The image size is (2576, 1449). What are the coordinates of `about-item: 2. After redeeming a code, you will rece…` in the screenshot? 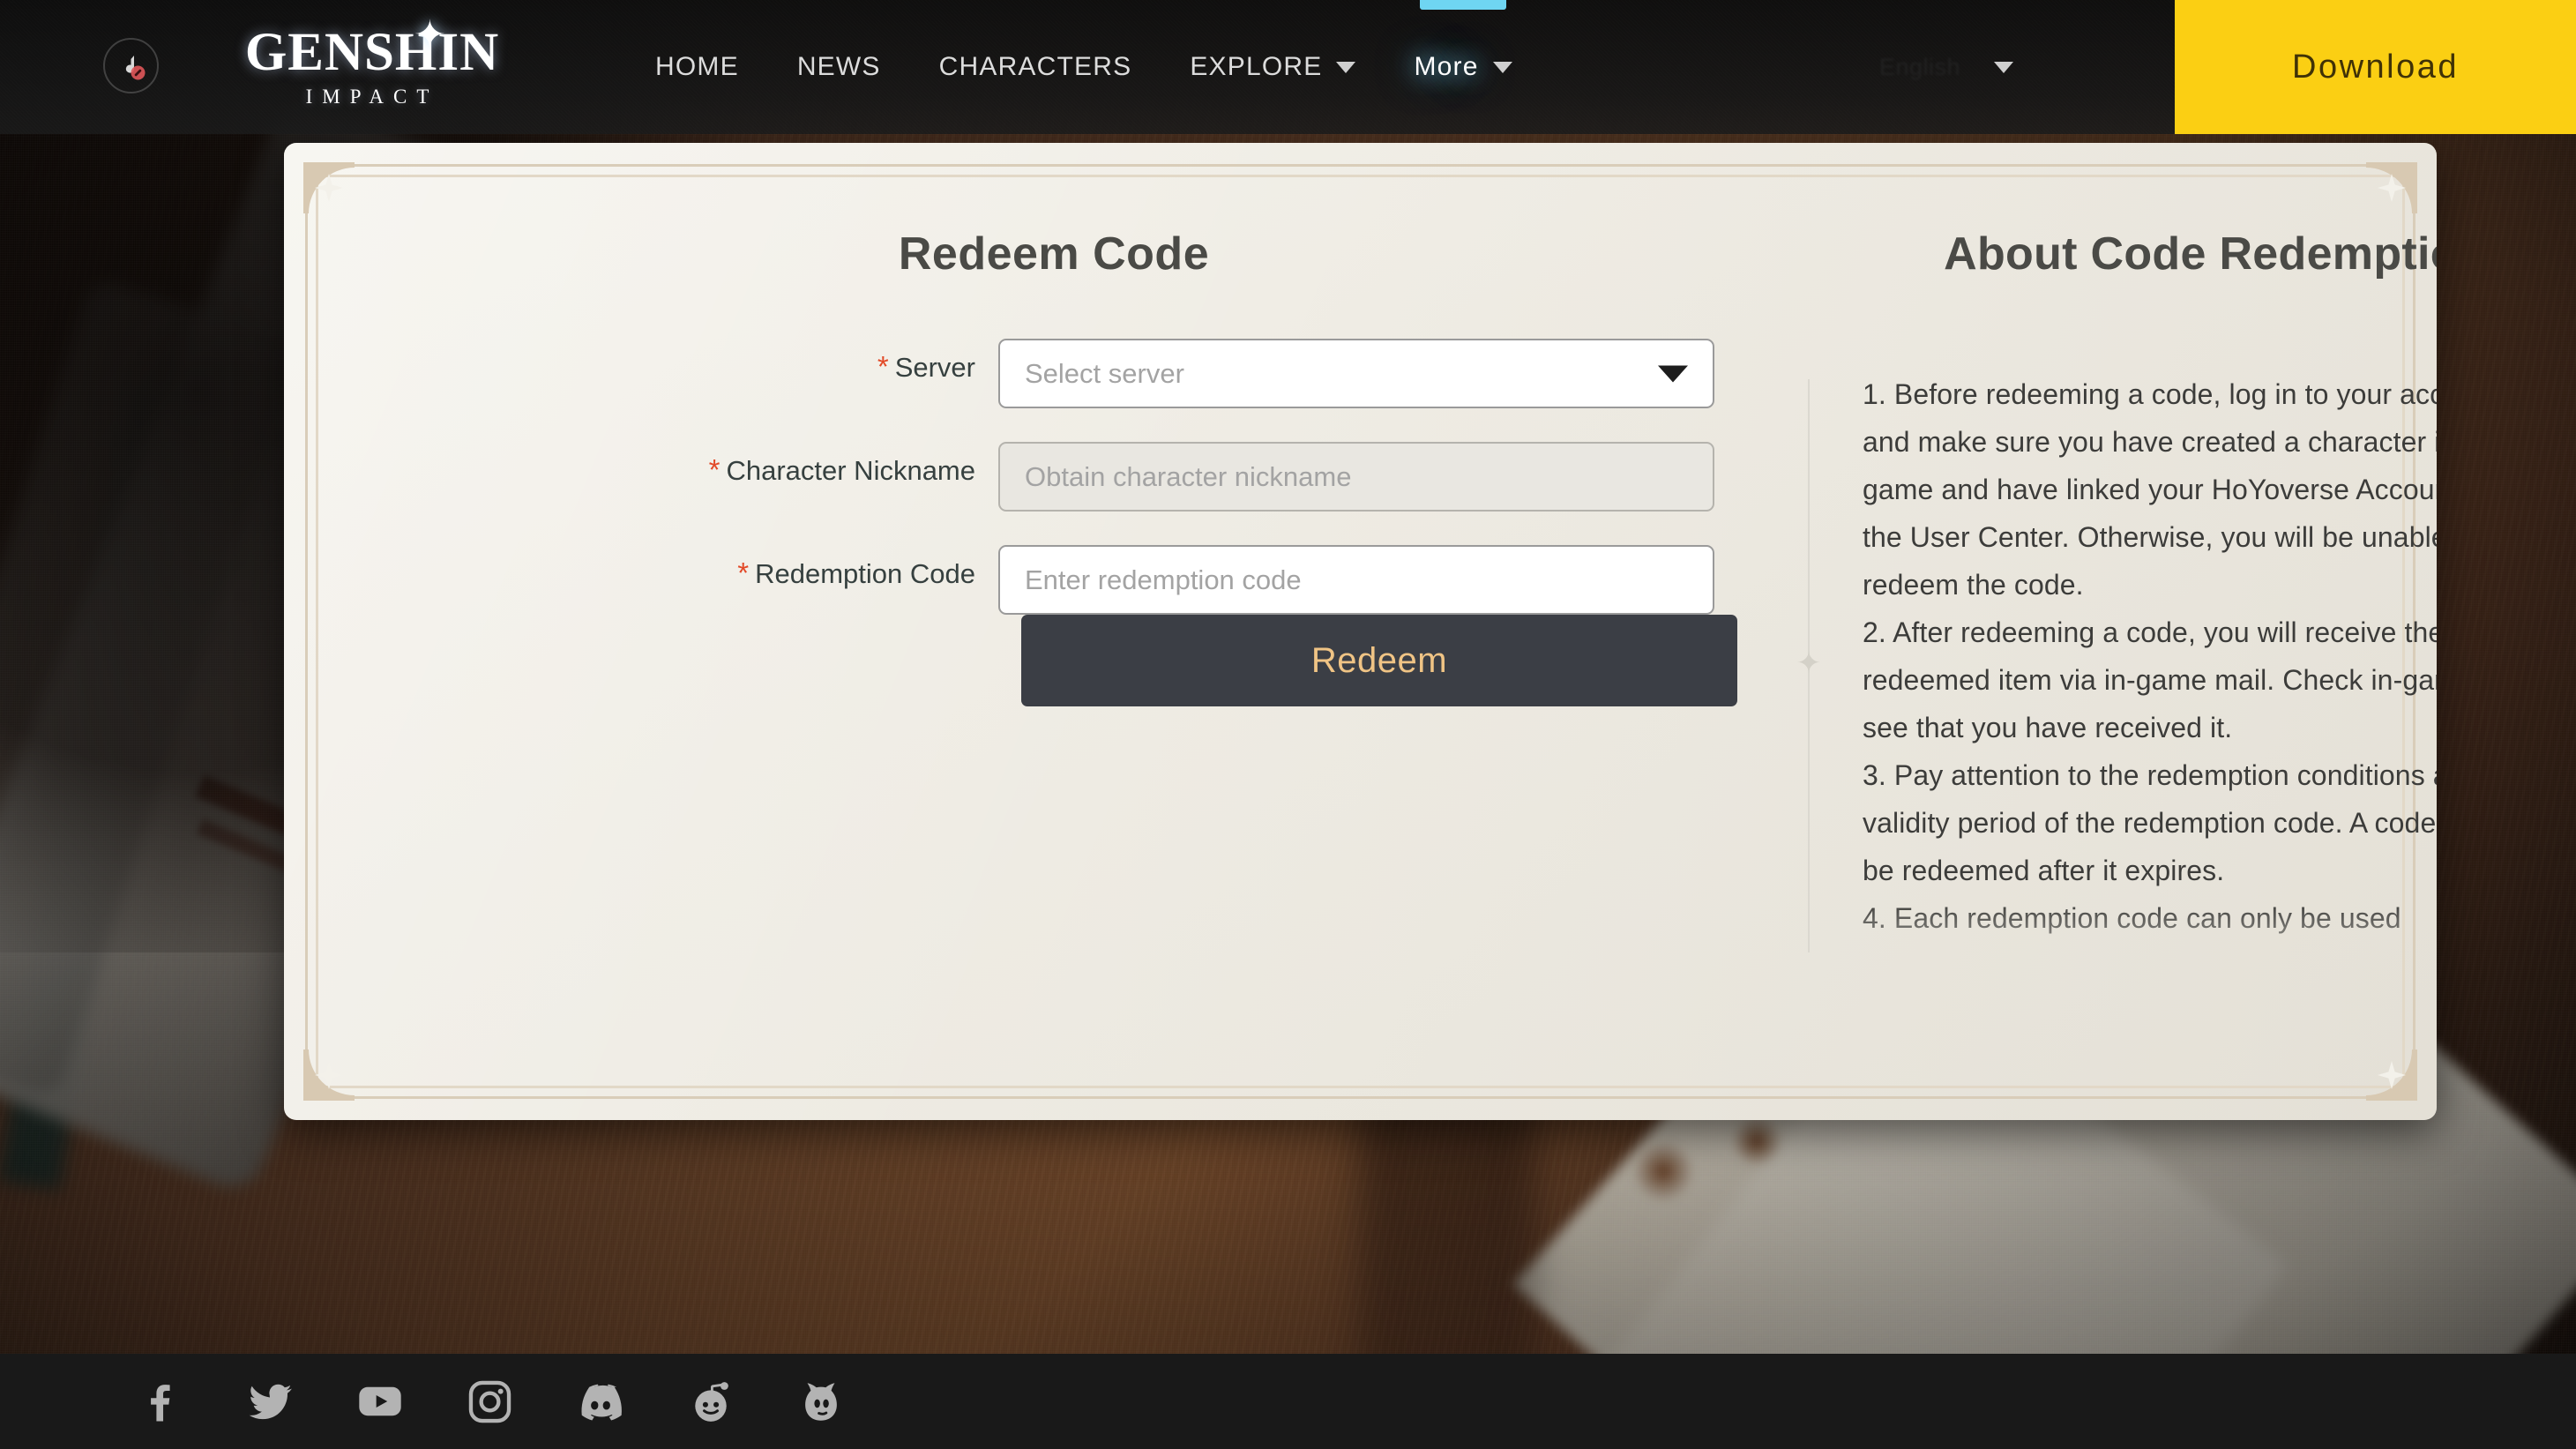 It's located at (2150, 680).